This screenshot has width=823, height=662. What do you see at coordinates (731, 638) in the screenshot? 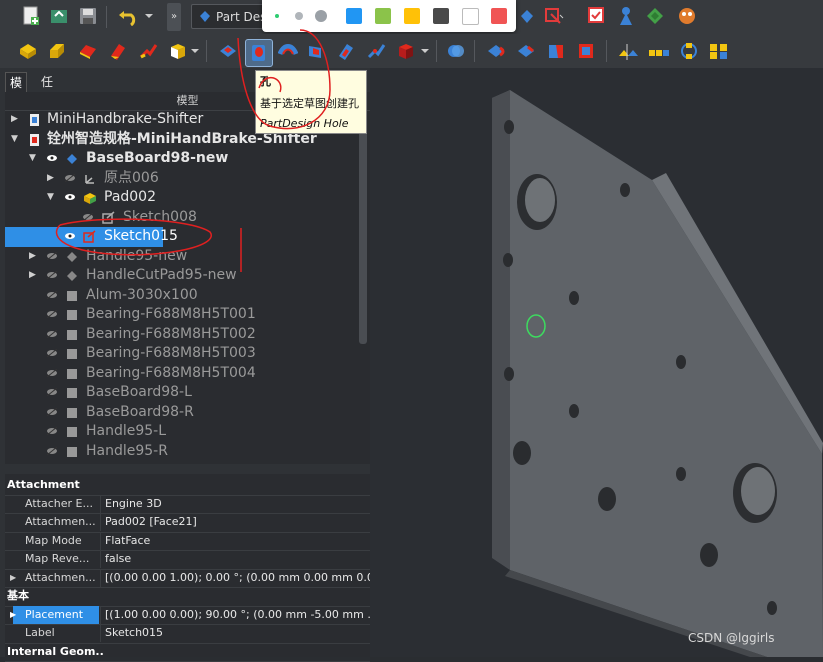
I see `csdn-watermark: CSDN @lggirls` at bounding box center [731, 638].